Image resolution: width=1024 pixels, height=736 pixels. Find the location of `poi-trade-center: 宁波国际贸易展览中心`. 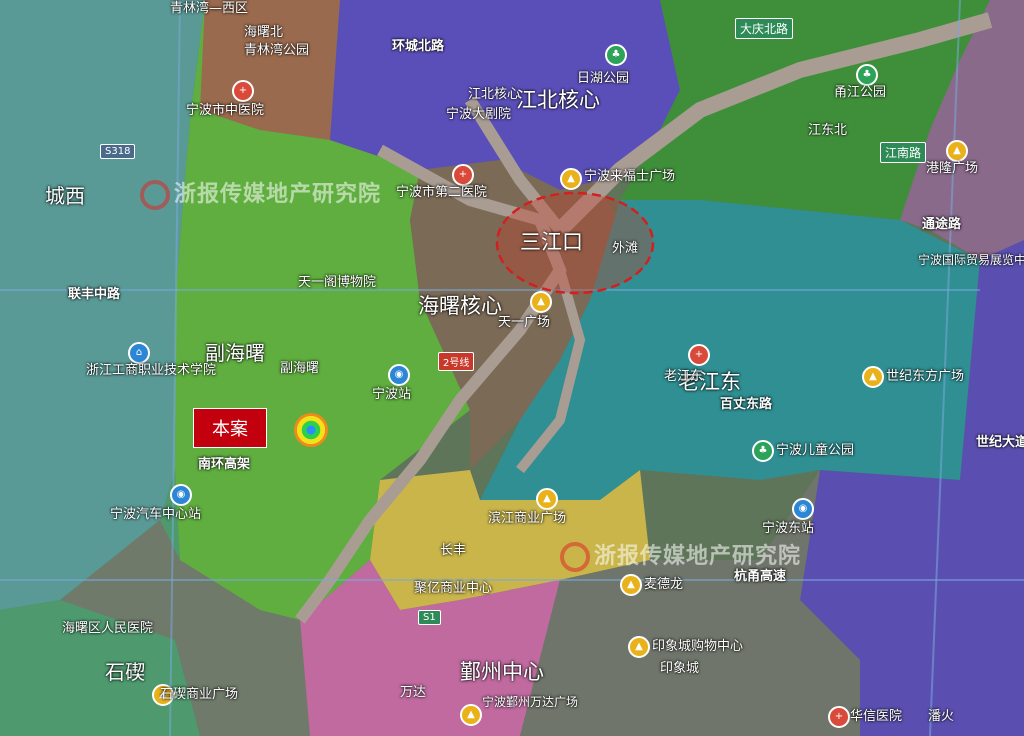

poi-trade-center: 宁波国际贸易展览中心 is located at coordinates (971, 260).